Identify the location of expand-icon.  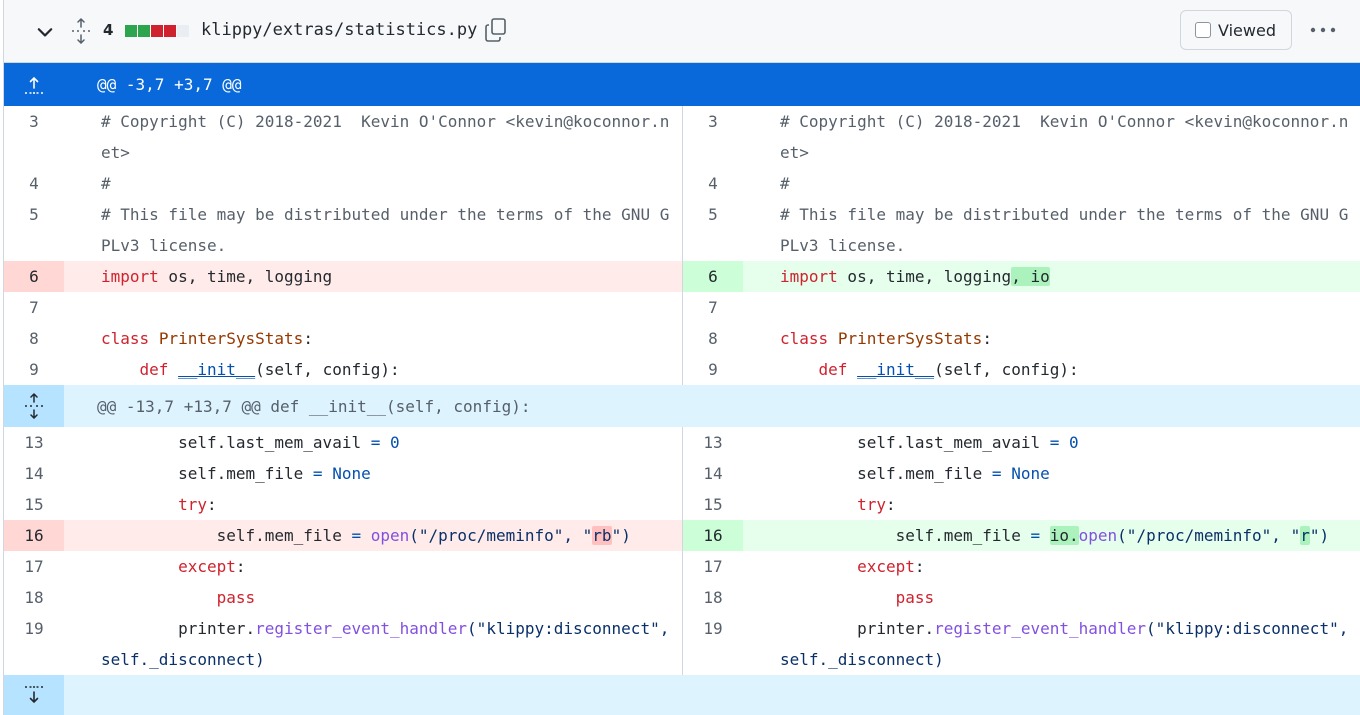
(34, 406).